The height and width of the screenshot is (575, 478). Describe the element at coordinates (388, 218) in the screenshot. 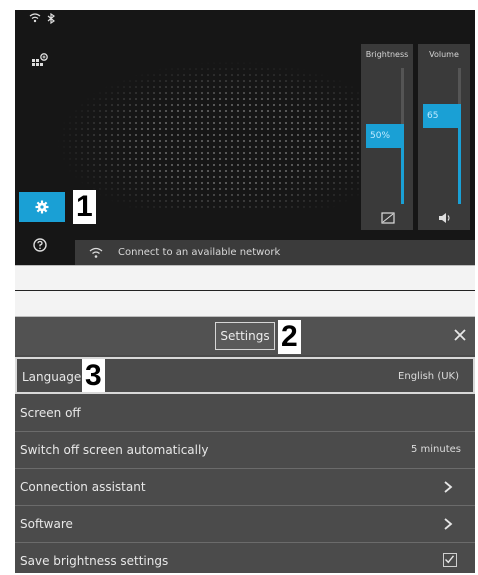

I see `brightness-icon` at that location.